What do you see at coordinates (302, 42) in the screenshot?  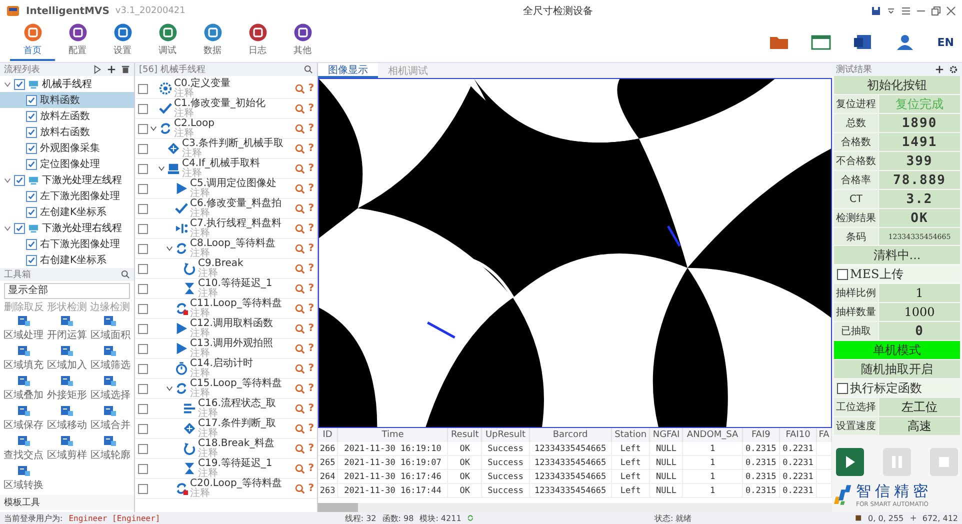 I see `ribbon-button: 其他` at bounding box center [302, 42].